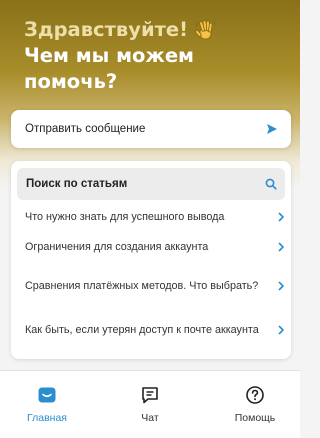 The width and height of the screenshot is (320, 438). What do you see at coordinates (272, 129) in the screenshot?
I see `send-icon` at bounding box center [272, 129].